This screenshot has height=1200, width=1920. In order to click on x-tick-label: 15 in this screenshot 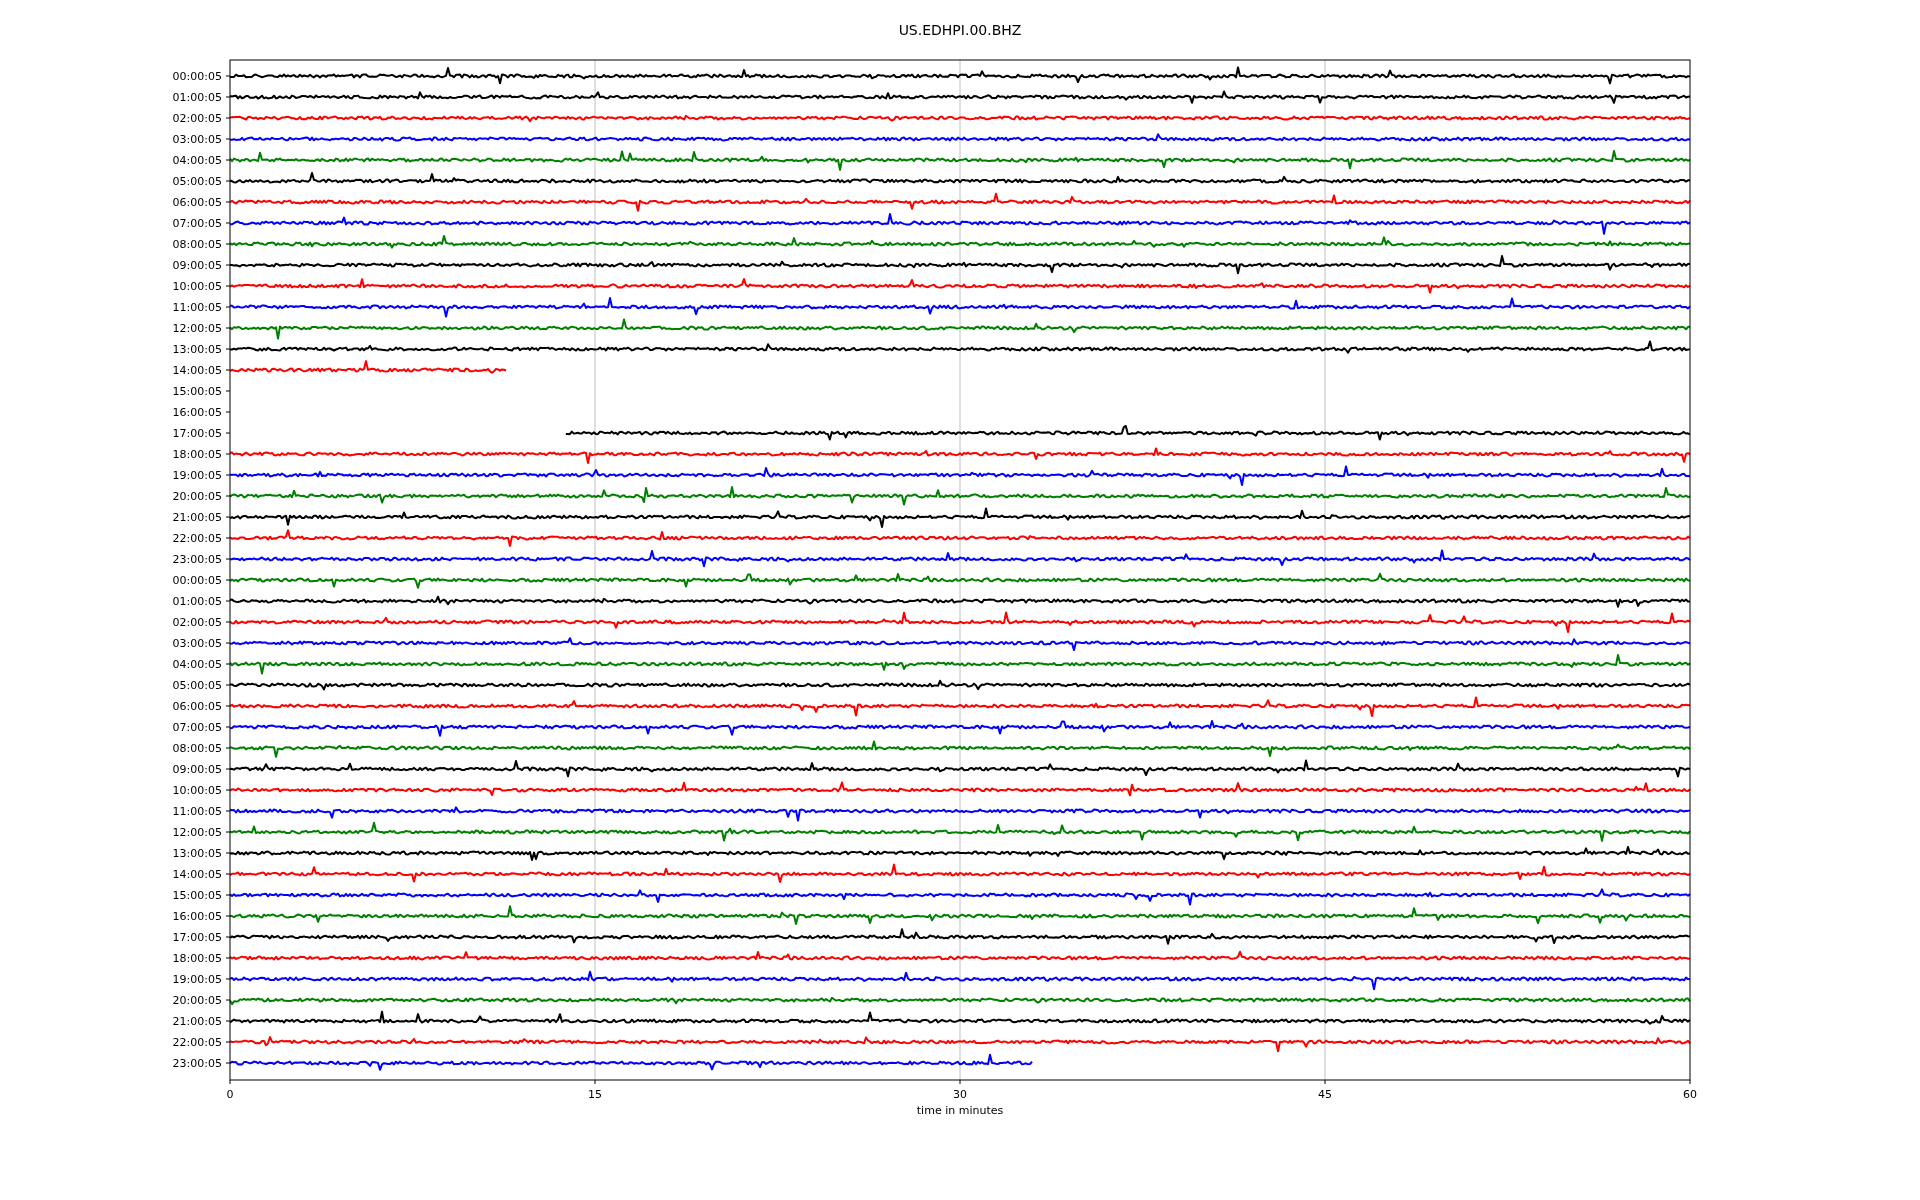, I will do `click(595, 1094)`.